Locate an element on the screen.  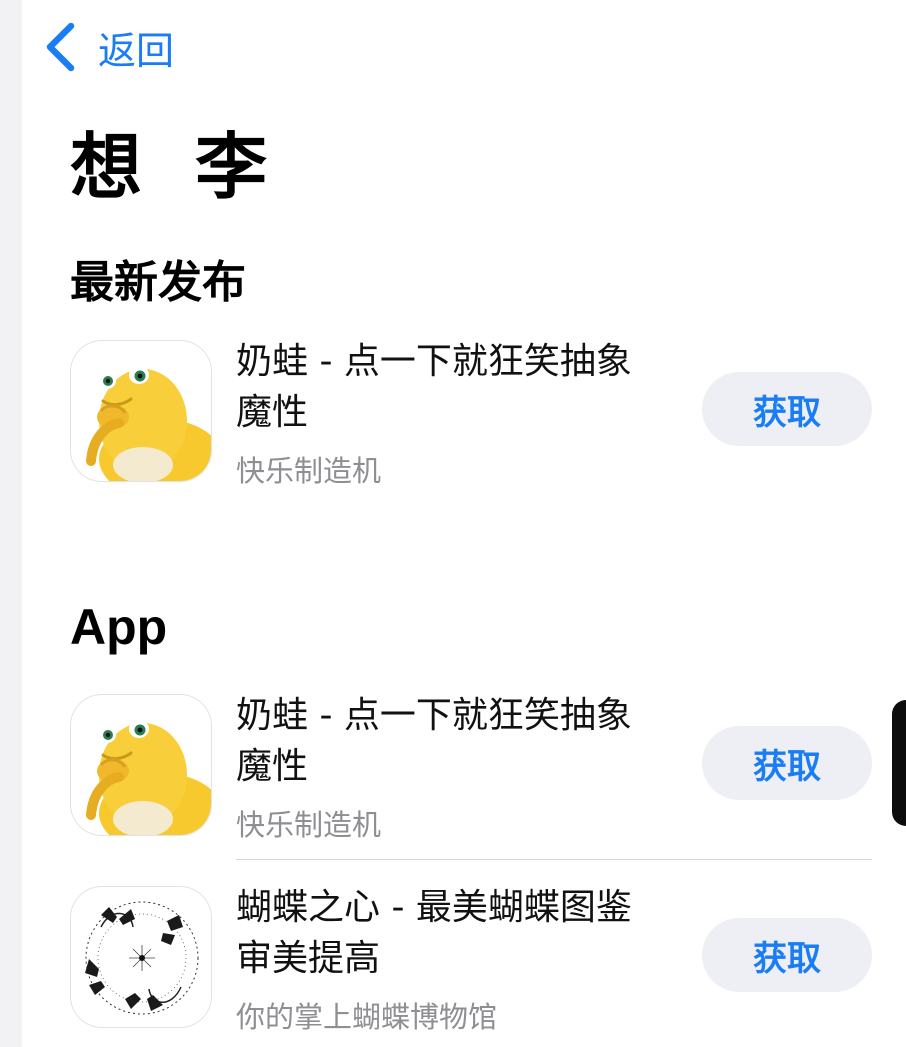
app-developer: 你的掌上蝴蝶博物馆 is located at coordinates (367, 1017).